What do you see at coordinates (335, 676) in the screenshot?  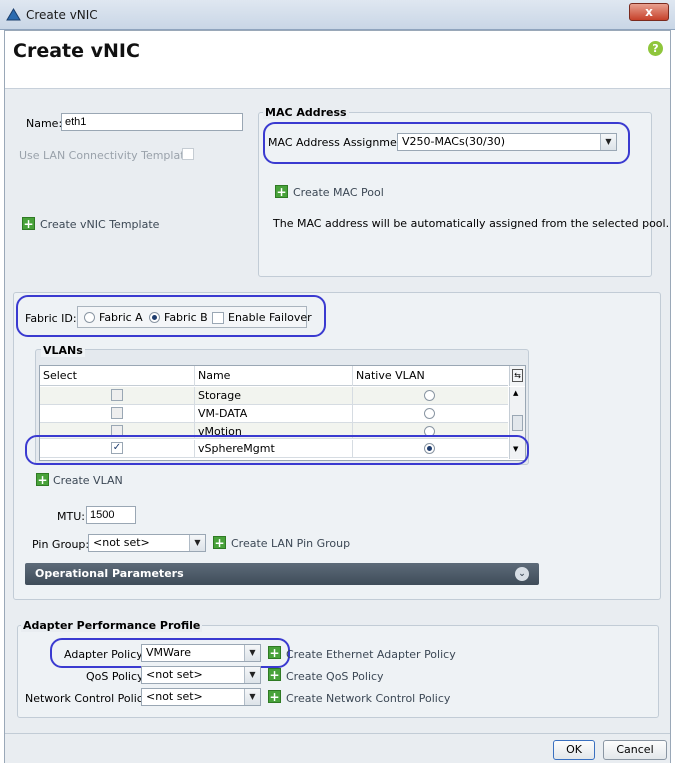 I see `create-qos-policy-link: Create QoS Policy` at bounding box center [335, 676].